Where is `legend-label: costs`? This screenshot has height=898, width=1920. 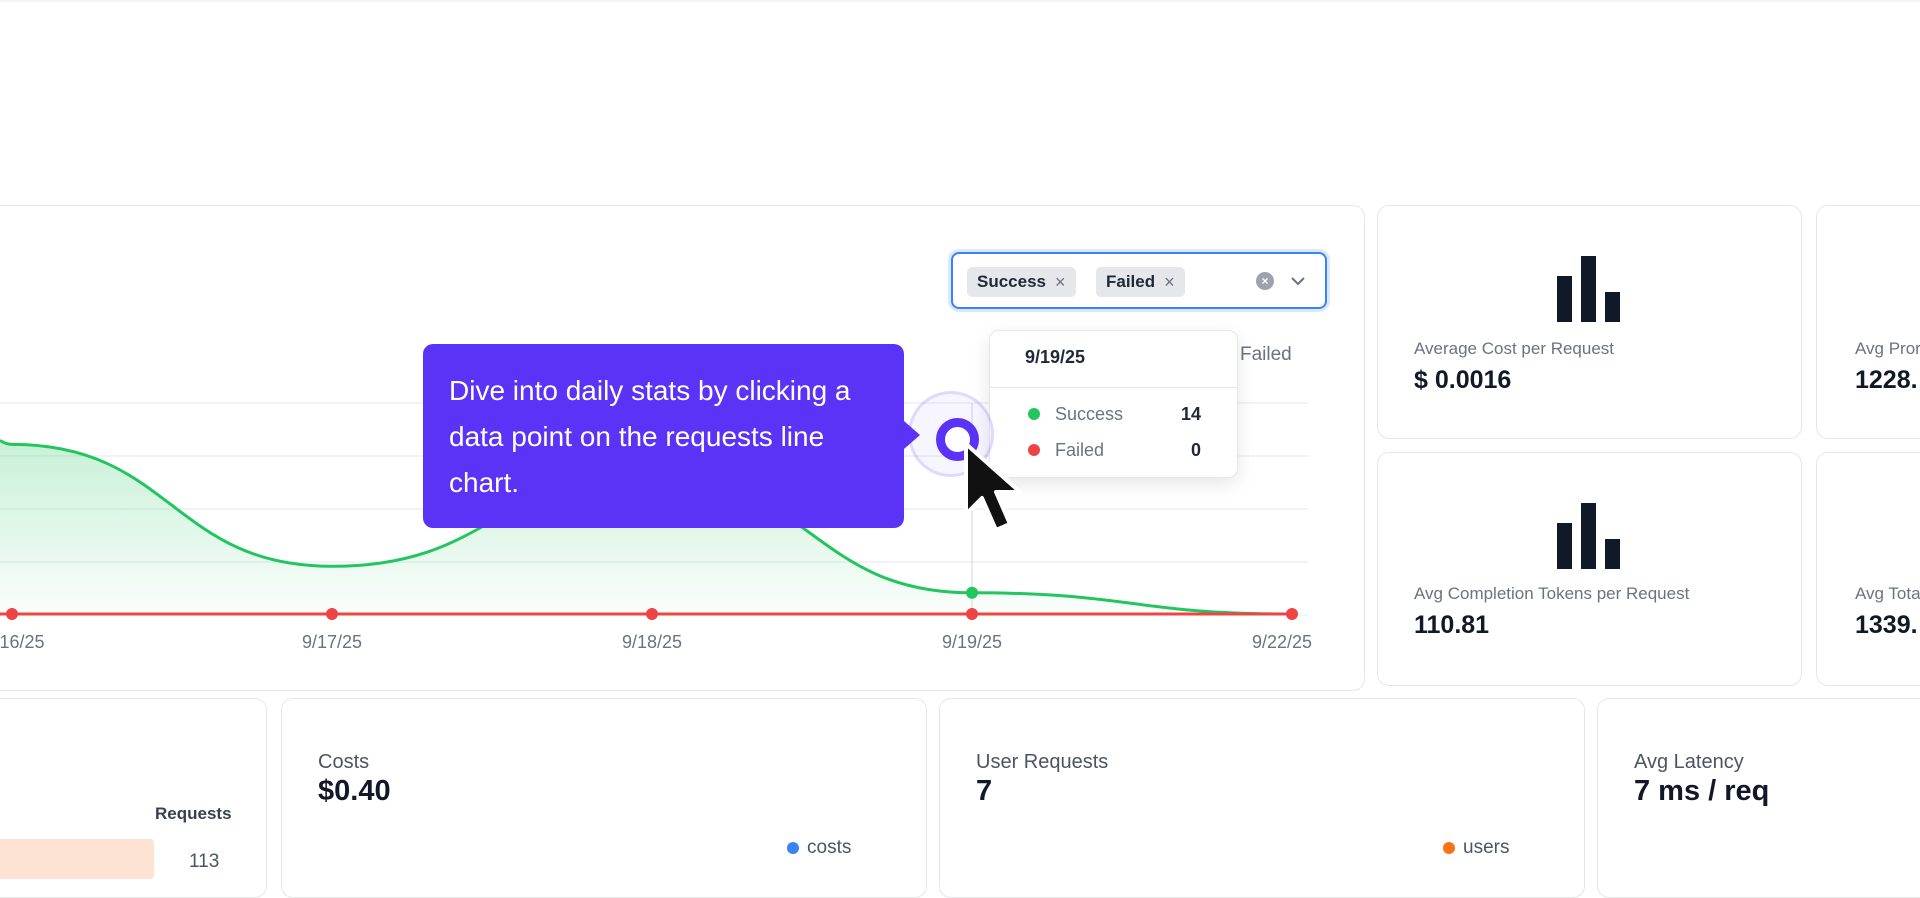 legend-label: costs is located at coordinates (829, 847).